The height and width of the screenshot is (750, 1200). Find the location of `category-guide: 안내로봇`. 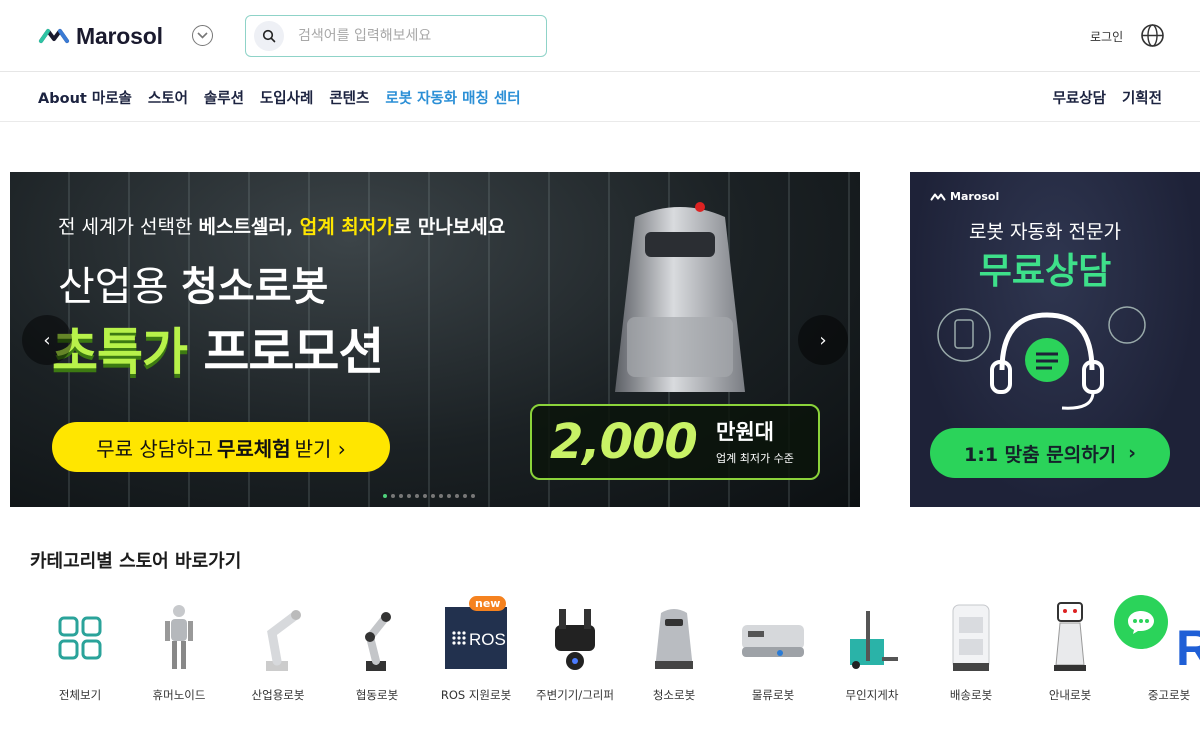

category-guide: 안내로봇 is located at coordinates (1070, 653).